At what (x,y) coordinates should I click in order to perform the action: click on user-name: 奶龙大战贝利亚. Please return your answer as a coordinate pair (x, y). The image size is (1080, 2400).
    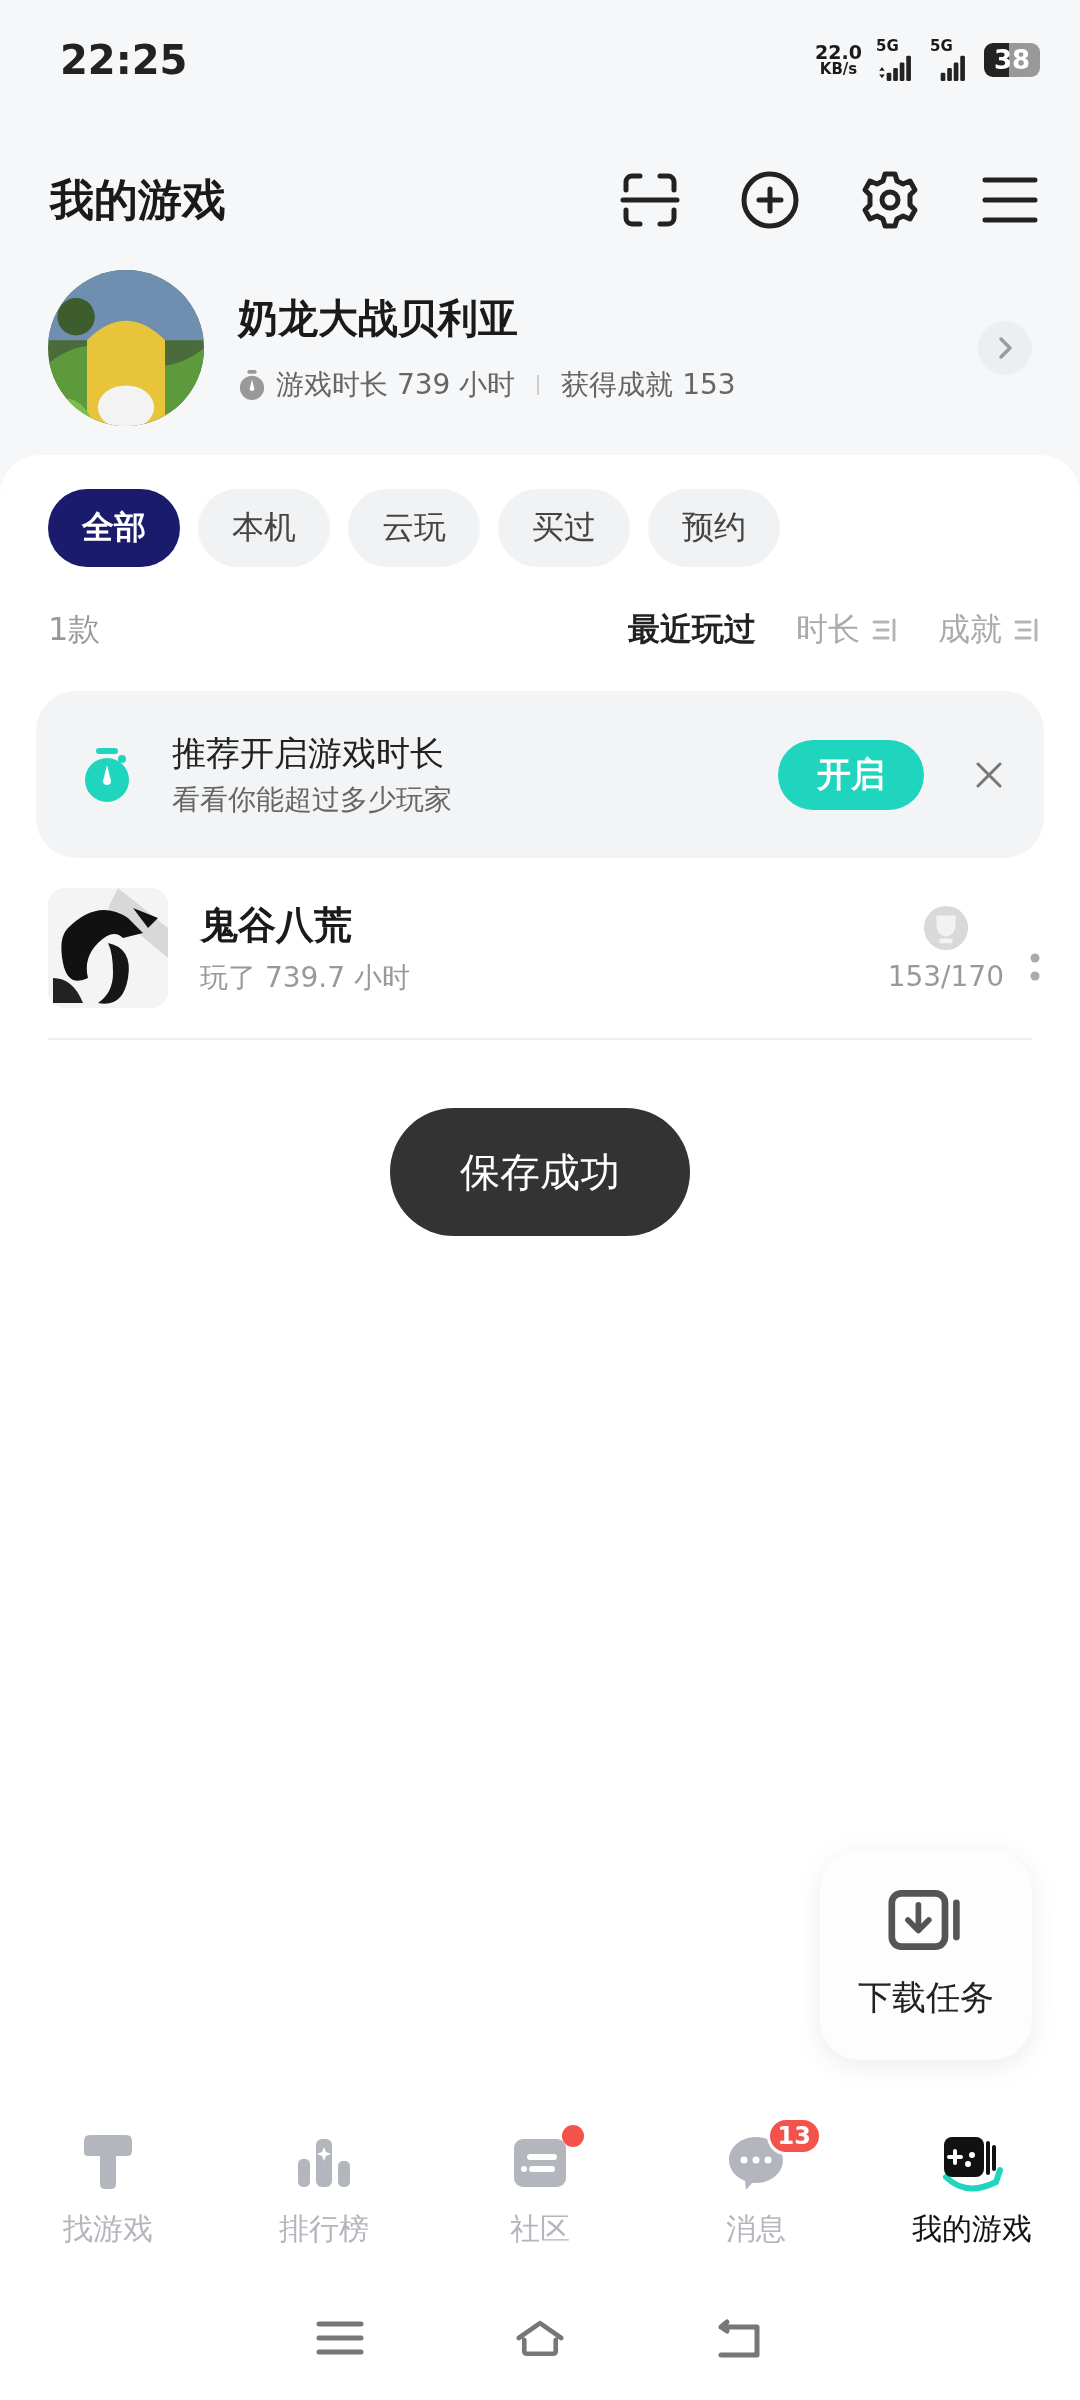
    Looking at the image, I should click on (378, 318).